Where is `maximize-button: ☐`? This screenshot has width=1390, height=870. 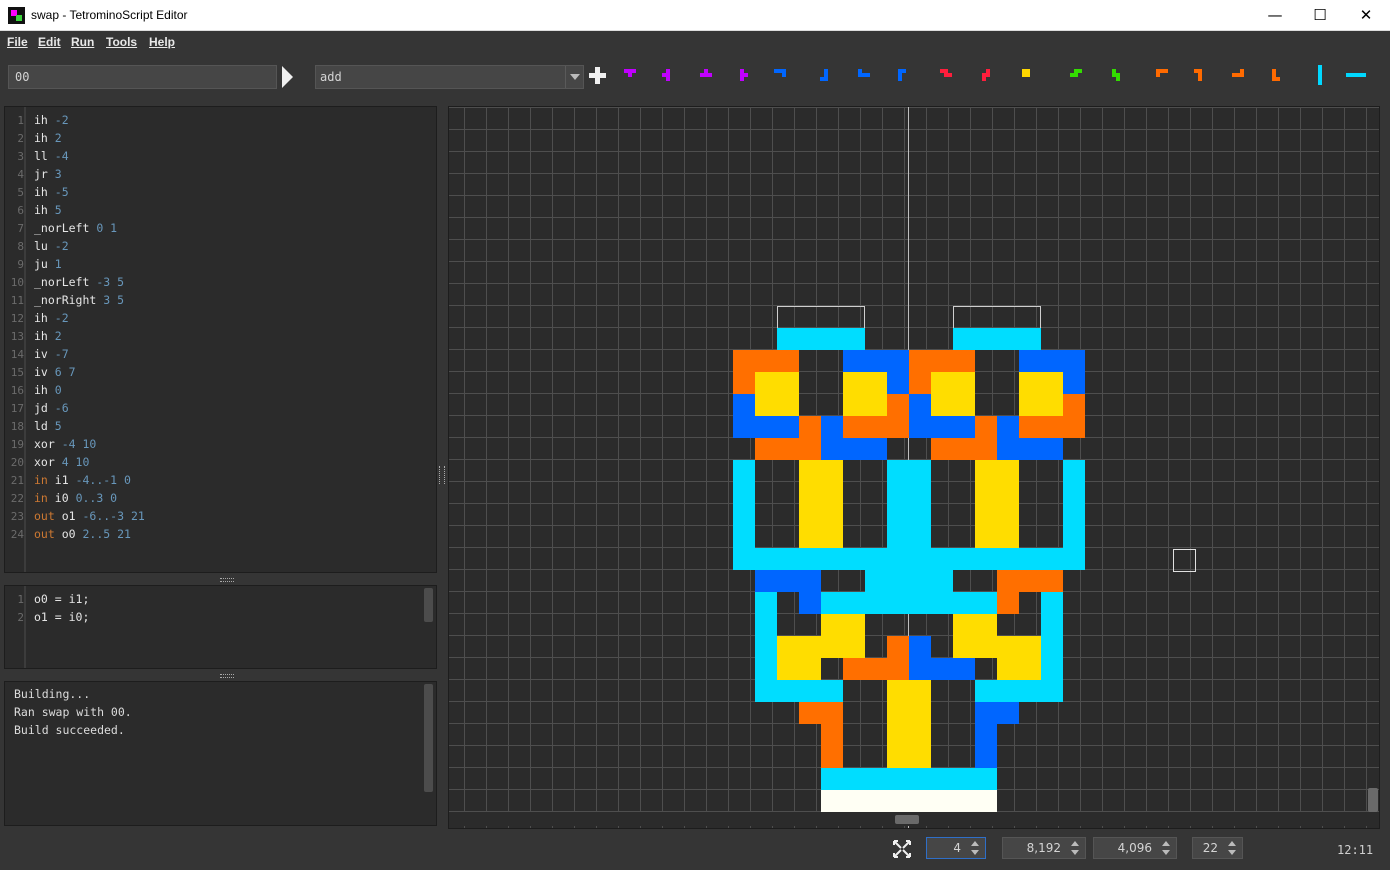
maximize-button: ☐ is located at coordinates (1320, 15).